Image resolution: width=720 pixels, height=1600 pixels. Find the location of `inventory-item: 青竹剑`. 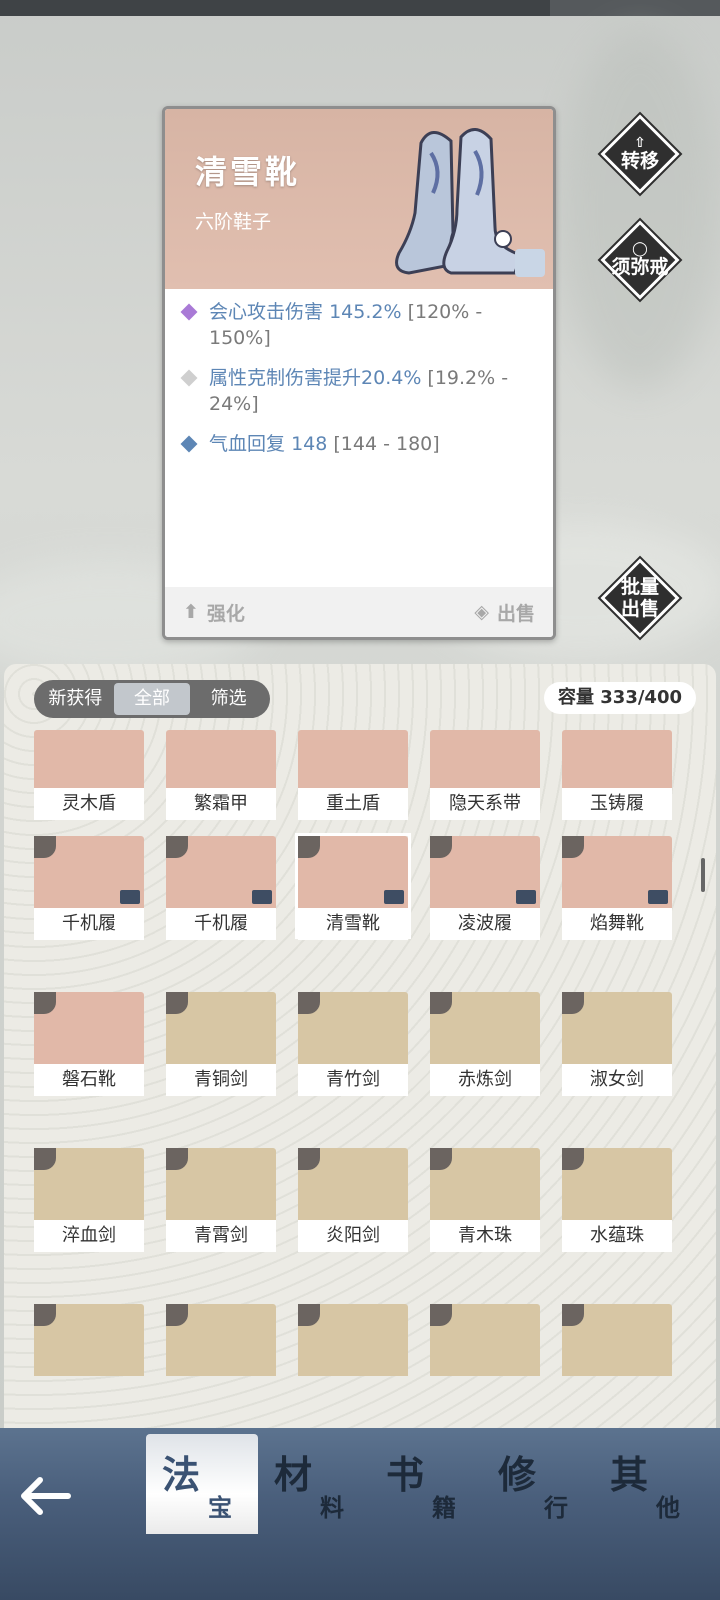

inventory-item: 青竹剑 is located at coordinates (353, 1044).